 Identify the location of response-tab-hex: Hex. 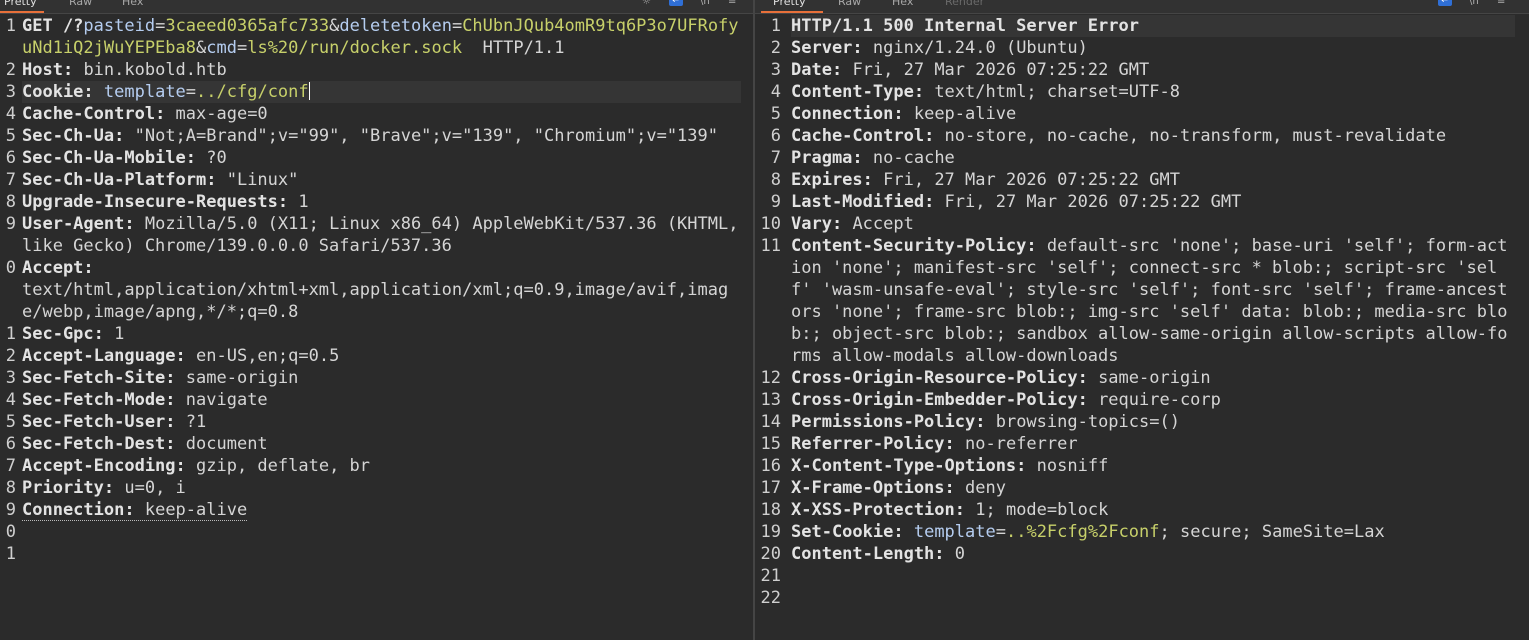
(902, 4).